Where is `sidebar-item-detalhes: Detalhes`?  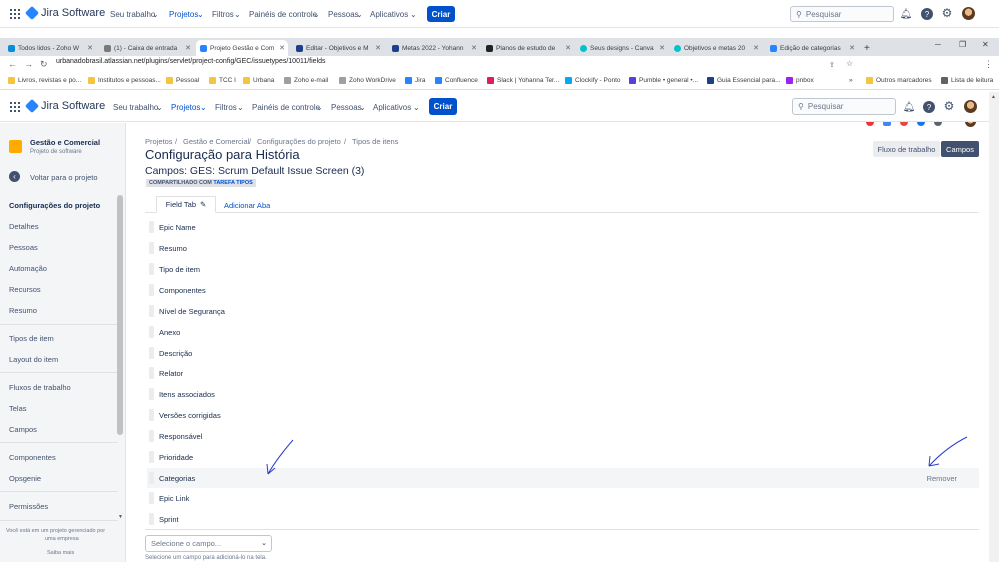 sidebar-item-detalhes: Detalhes is located at coordinates (24, 226).